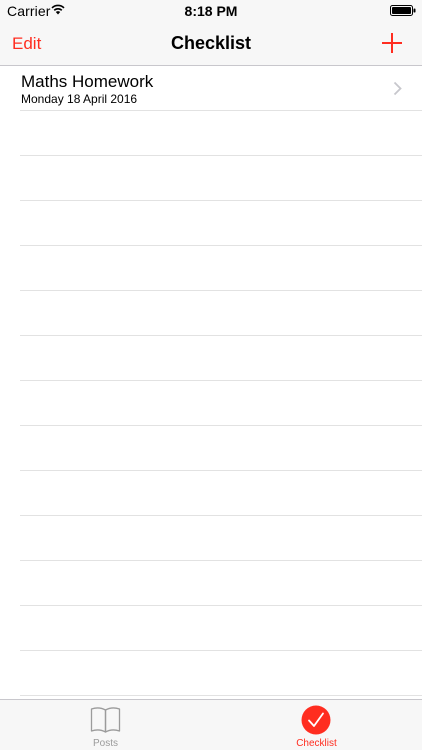  I want to click on check-circle-icon, so click(316, 720).